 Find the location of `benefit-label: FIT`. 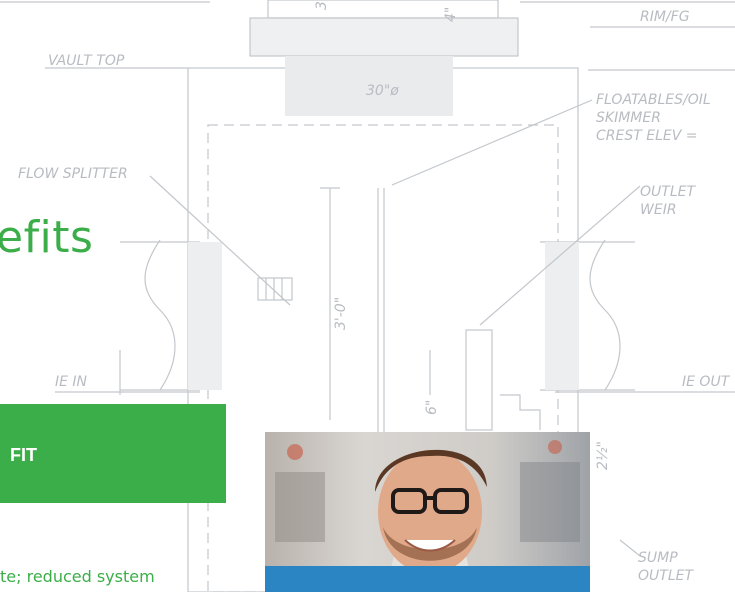

benefit-label: FIT is located at coordinates (23, 455).